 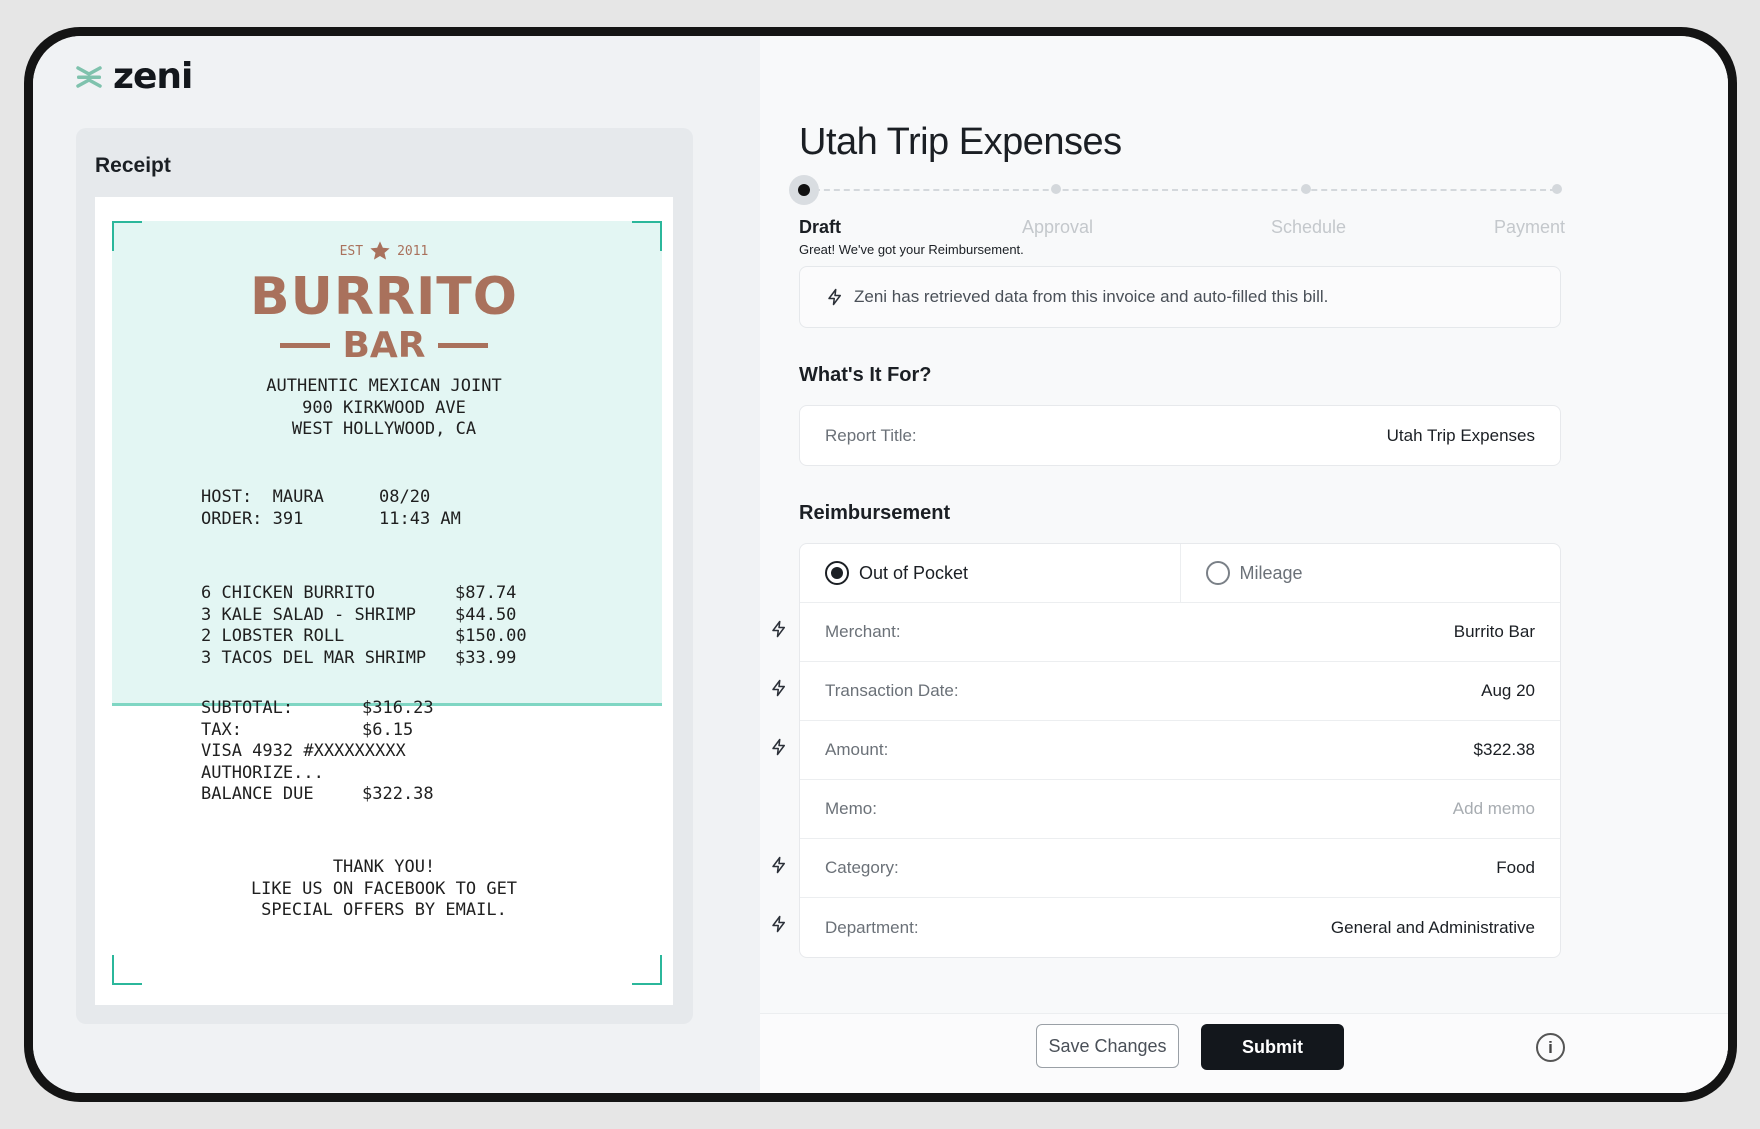 What do you see at coordinates (1308, 227) in the screenshot?
I see `step-label-schedule: Schedule` at bounding box center [1308, 227].